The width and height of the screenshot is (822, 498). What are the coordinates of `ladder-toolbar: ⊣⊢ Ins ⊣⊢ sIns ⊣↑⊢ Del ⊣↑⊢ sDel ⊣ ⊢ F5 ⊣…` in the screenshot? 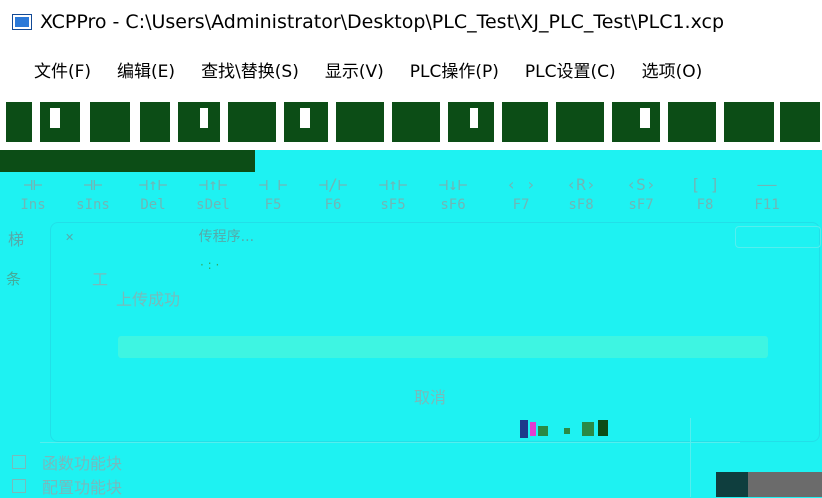 It's located at (411, 196).